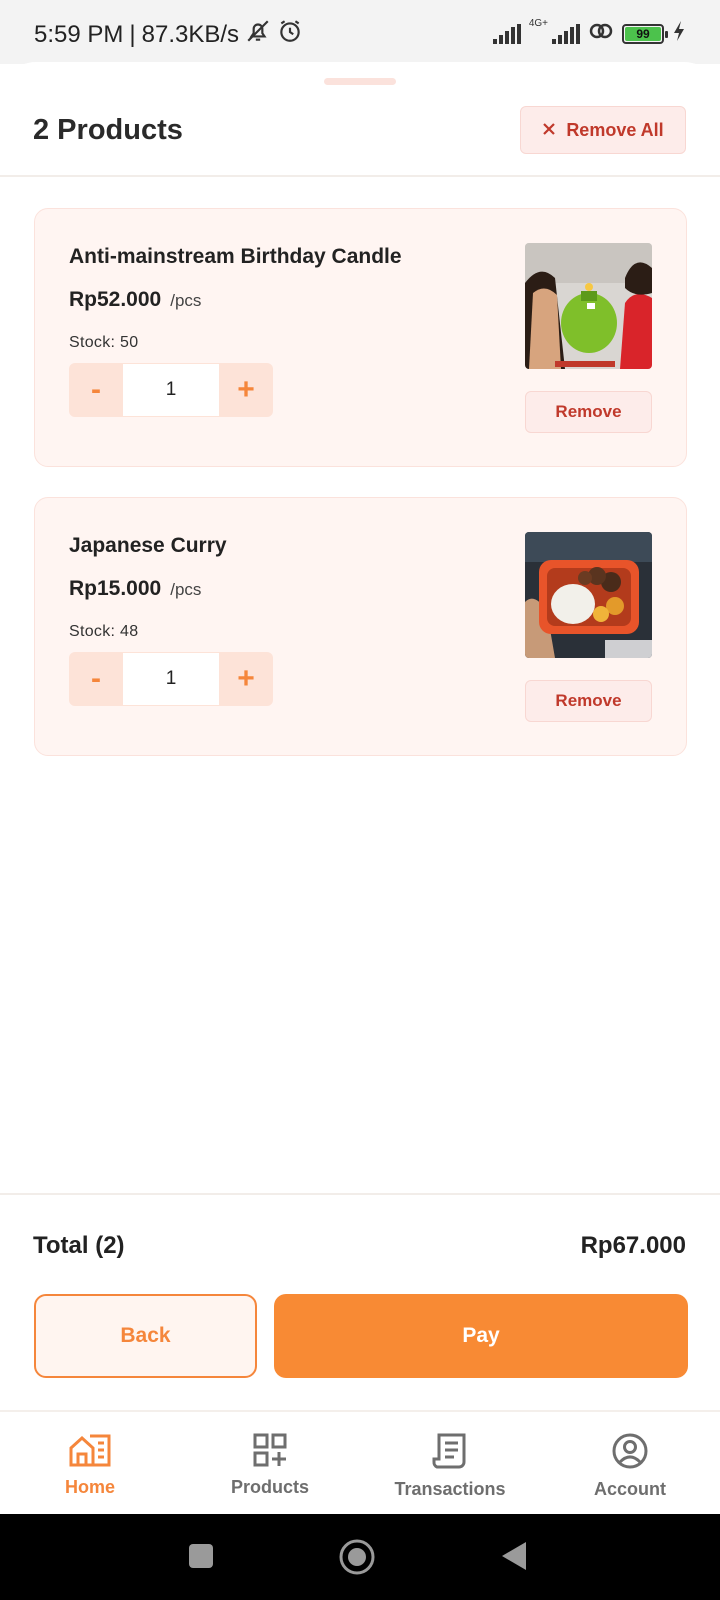 The width and height of the screenshot is (720, 1600). I want to click on network-type: 4G+, so click(538, 23).